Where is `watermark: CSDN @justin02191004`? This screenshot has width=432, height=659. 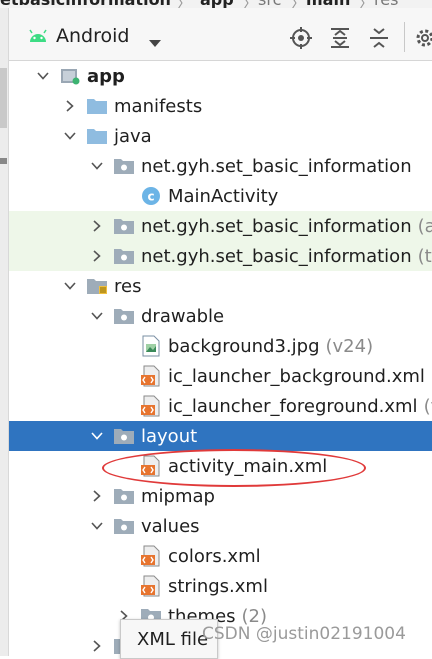
watermark: CSDN @justin02191004 is located at coordinates (304, 634).